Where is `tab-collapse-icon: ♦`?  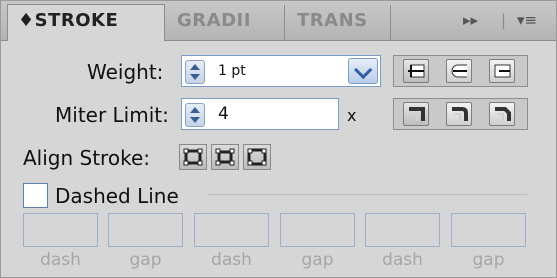
tab-collapse-icon: ♦ is located at coordinates (26, 20).